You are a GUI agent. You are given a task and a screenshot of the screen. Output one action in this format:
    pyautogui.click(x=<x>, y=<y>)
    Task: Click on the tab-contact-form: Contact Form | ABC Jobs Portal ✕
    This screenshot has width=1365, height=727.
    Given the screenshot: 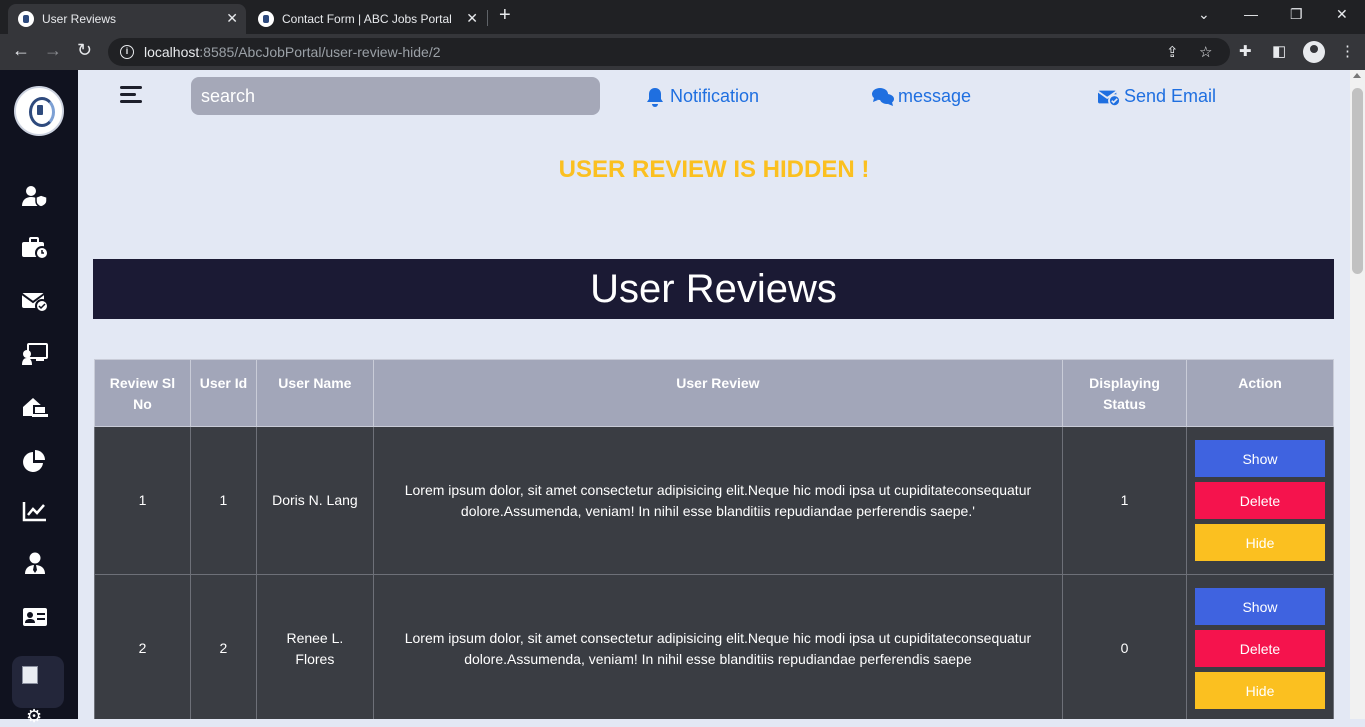 What is the action you would take?
    pyautogui.click(x=367, y=19)
    